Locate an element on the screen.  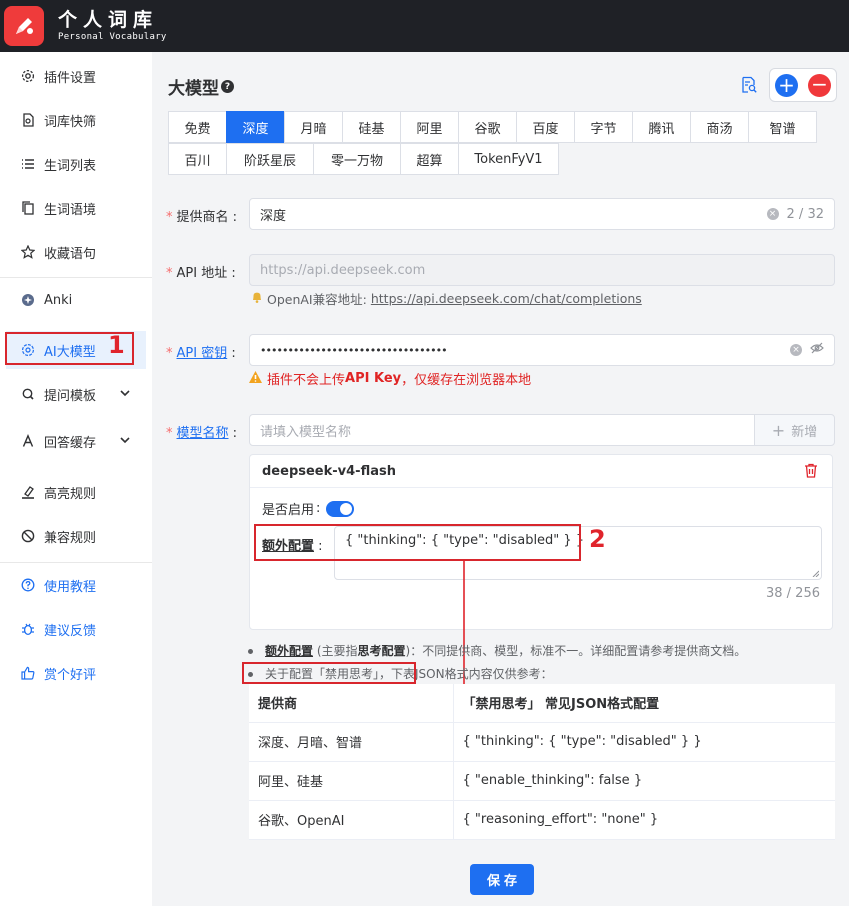
provider-name-input: 深度 × 2 / 32 is located at coordinates (542, 214).